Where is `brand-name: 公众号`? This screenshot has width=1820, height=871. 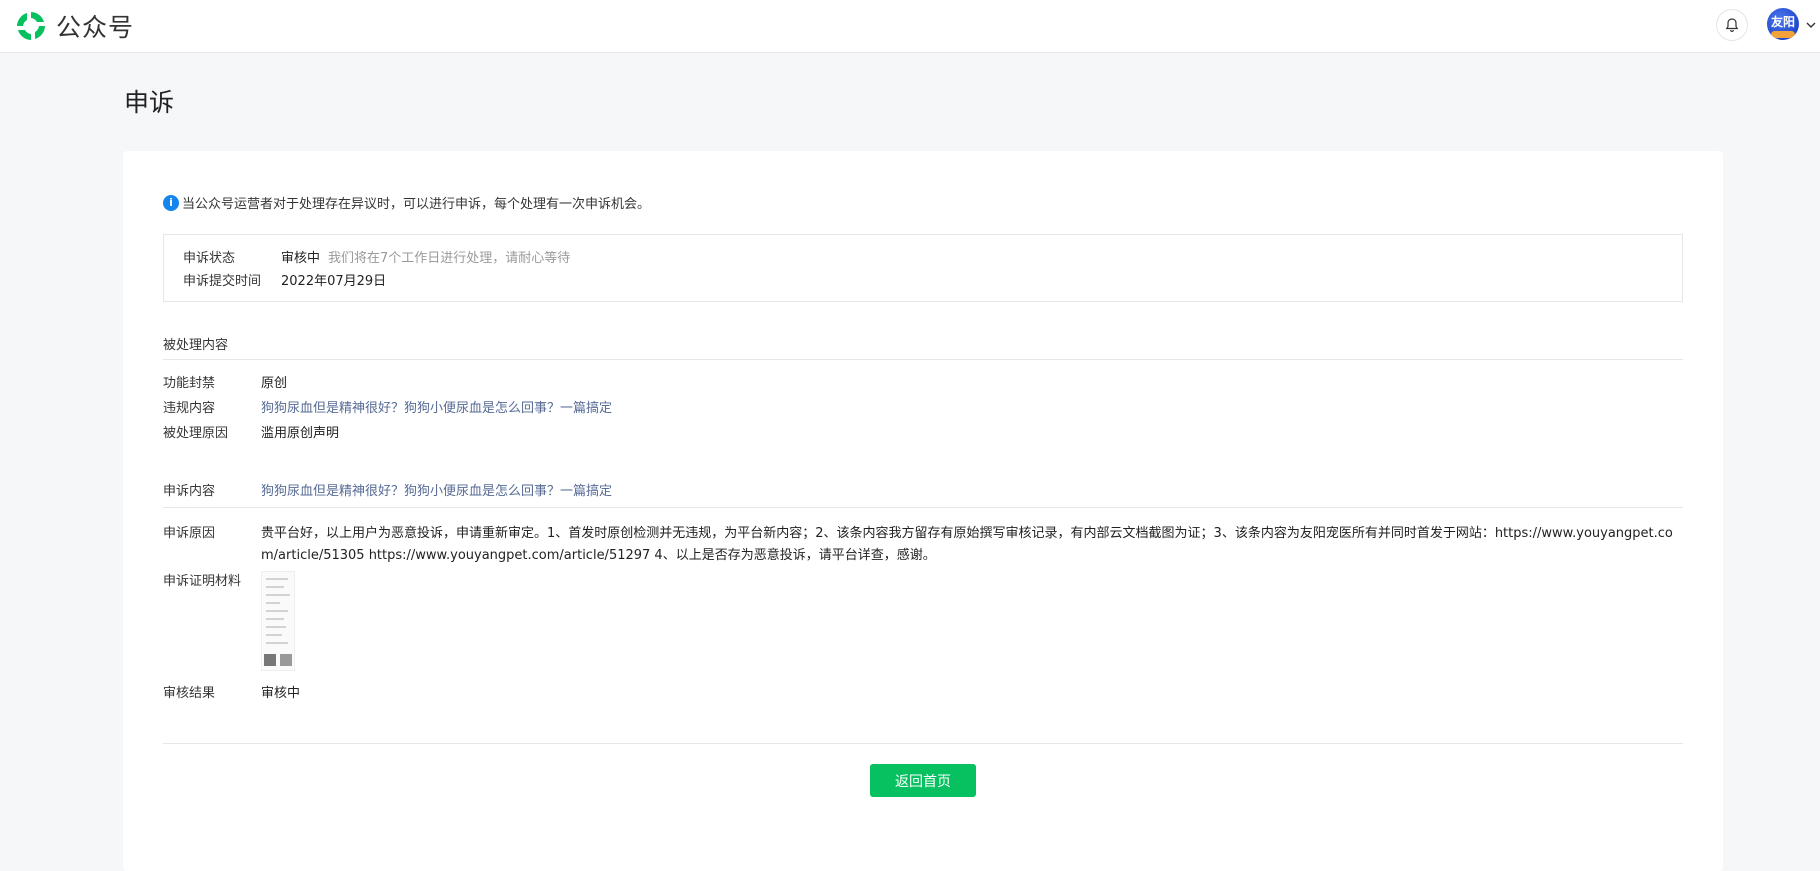
brand-name: 公众号 is located at coordinates (95, 27).